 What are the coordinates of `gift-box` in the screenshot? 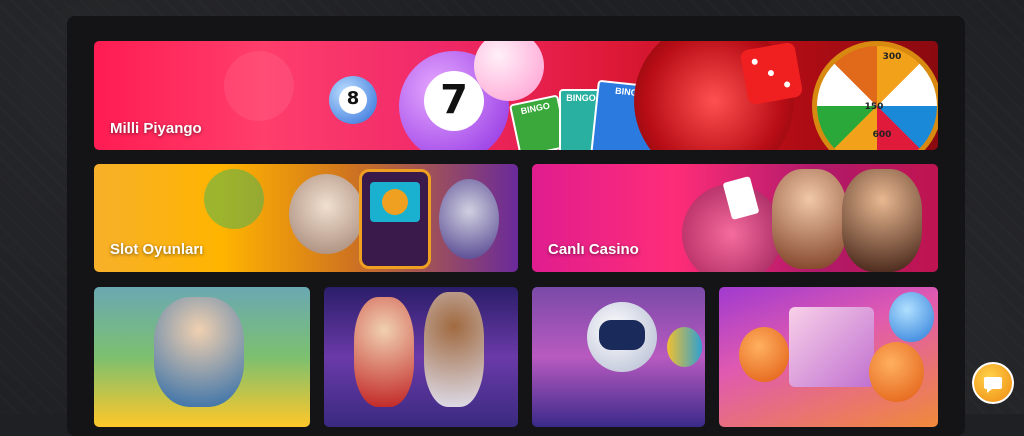 It's located at (831, 347).